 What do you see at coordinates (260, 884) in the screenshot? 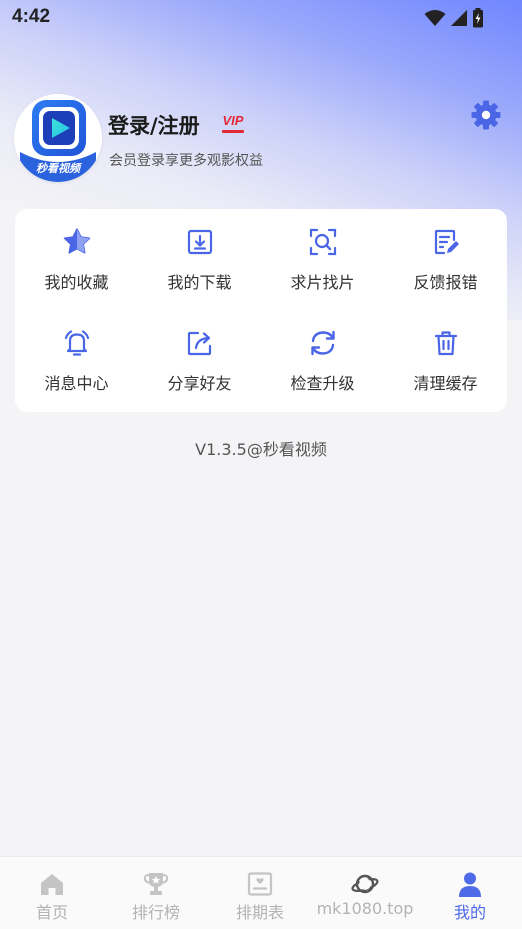
I see `schedule-icon` at bounding box center [260, 884].